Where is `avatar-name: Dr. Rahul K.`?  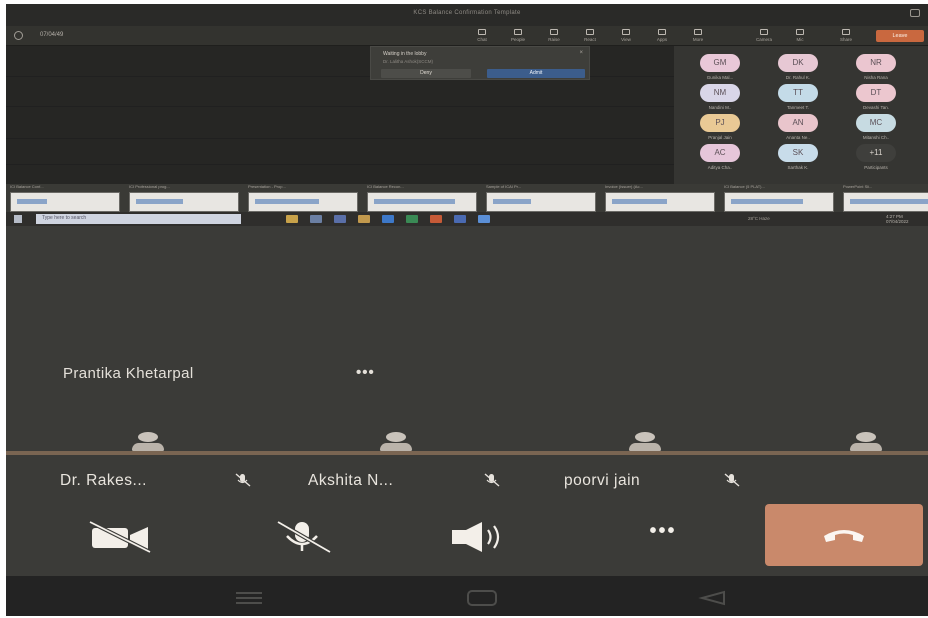 avatar-name: Dr. Rahul K. is located at coordinates (798, 77).